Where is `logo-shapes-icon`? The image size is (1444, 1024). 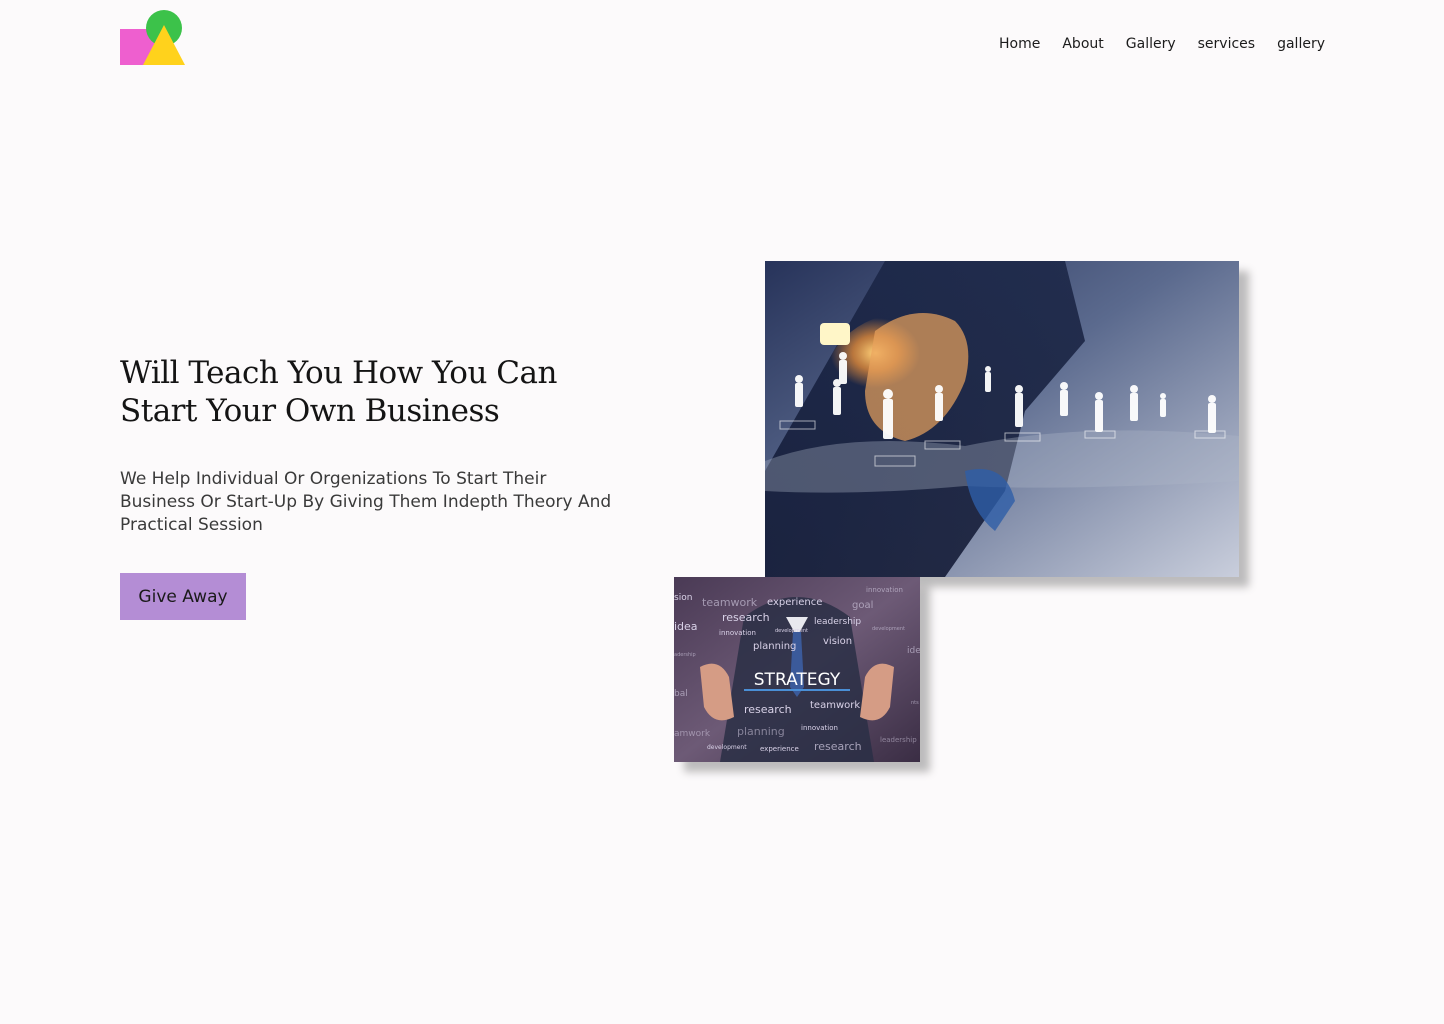 logo-shapes-icon is located at coordinates (152, 37).